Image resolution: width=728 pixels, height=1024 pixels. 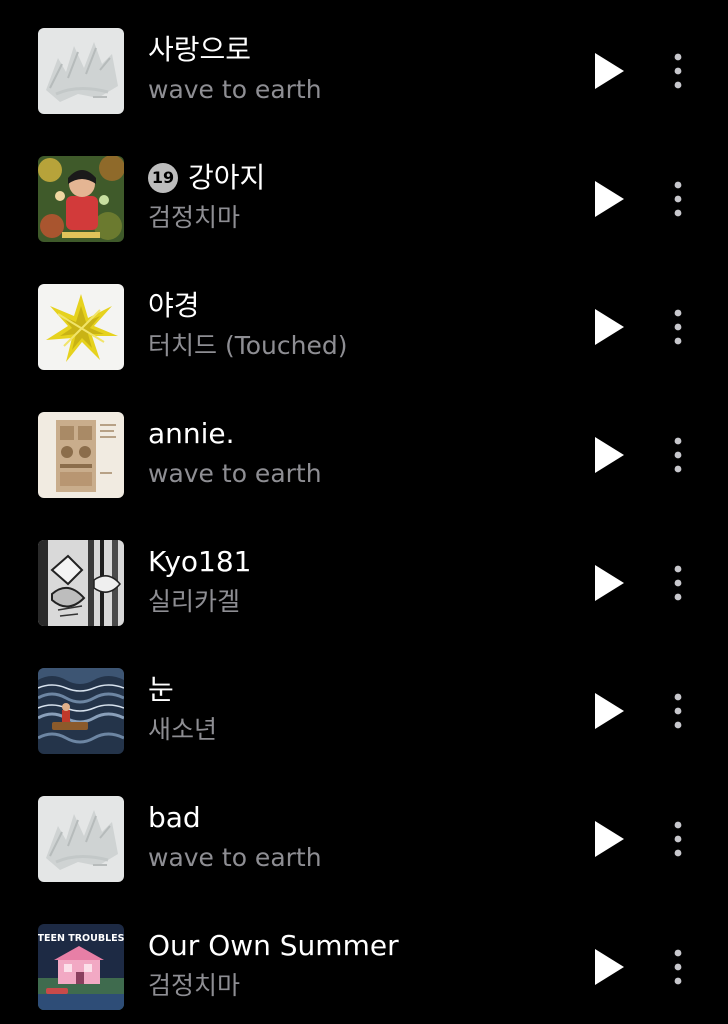 I want to click on track-row: 눈 새소년, so click(x=364, y=718).